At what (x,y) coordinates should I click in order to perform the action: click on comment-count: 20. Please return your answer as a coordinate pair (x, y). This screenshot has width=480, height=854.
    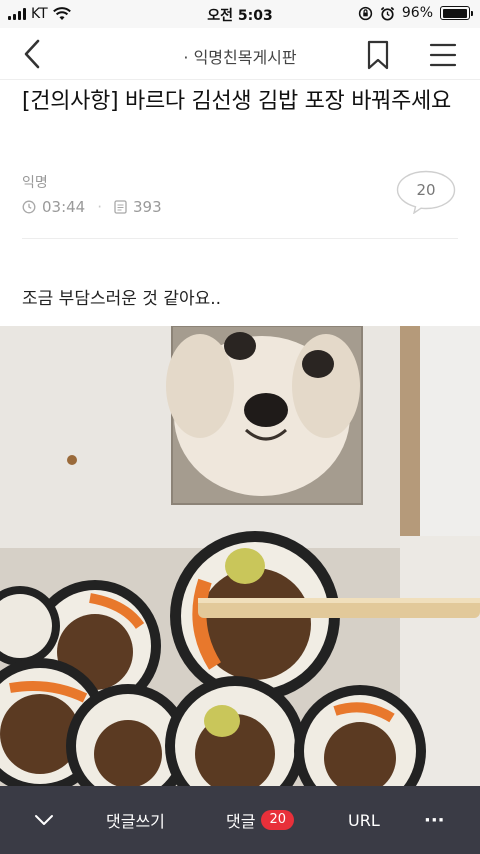
    Looking at the image, I should click on (426, 190).